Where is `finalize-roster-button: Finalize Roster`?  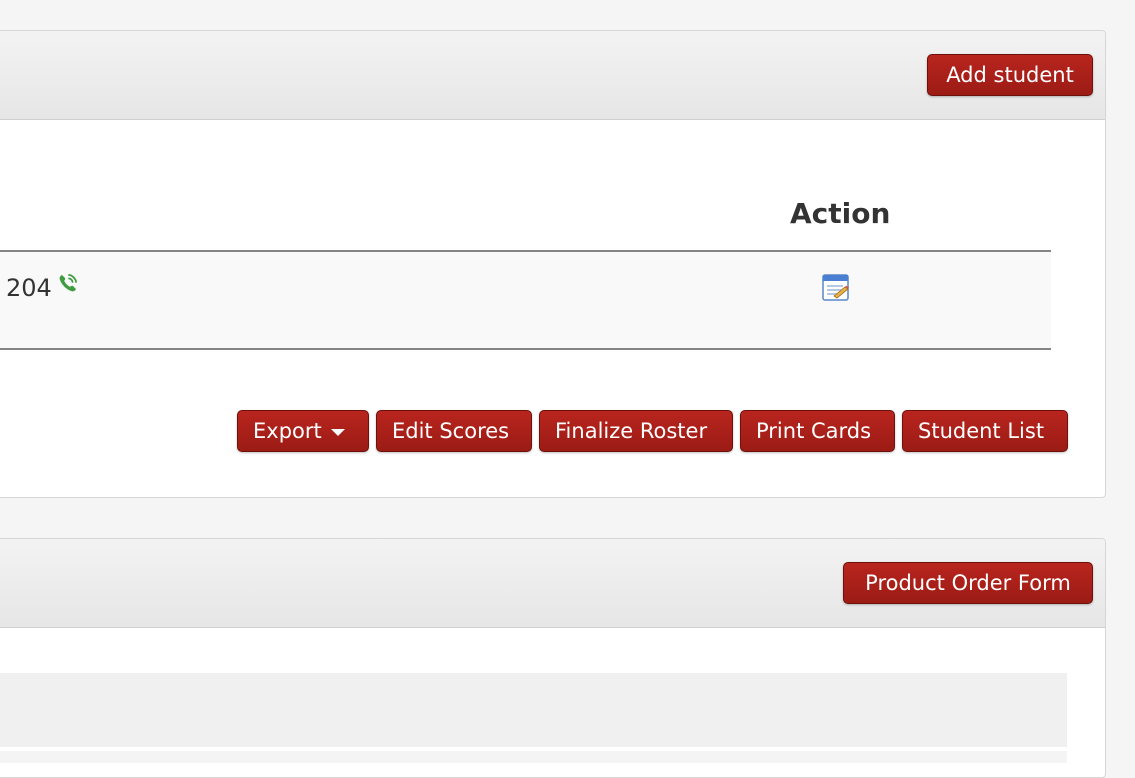
finalize-roster-button: Finalize Roster is located at coordinates (636, 431).